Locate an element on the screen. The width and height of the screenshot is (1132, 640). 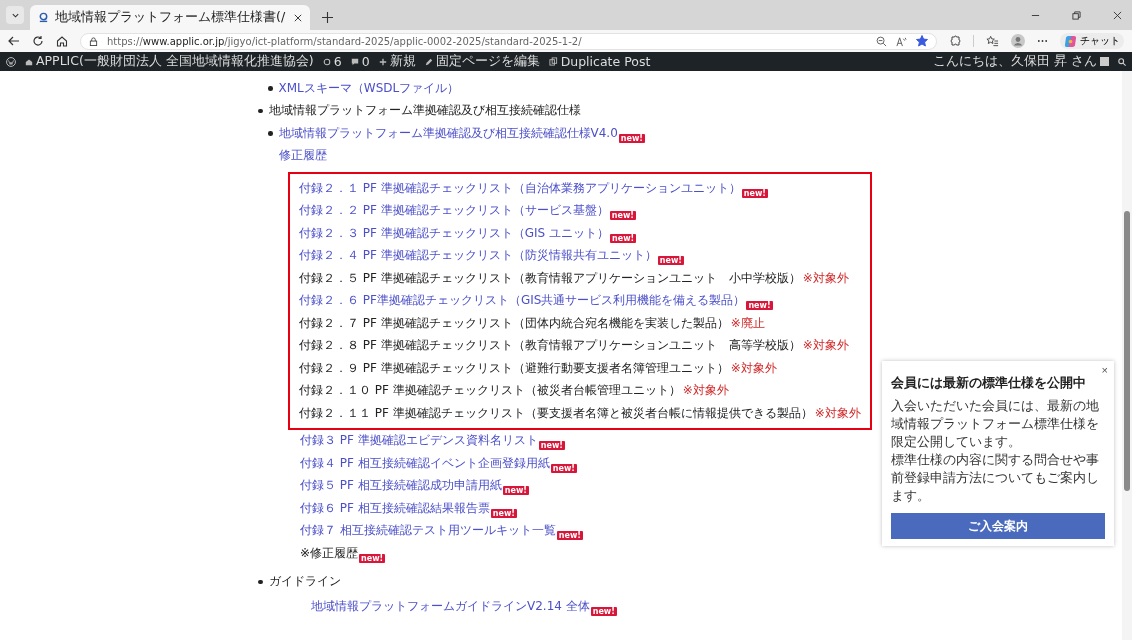
status-note: ※廃止 is located at coordinates (747, 323).